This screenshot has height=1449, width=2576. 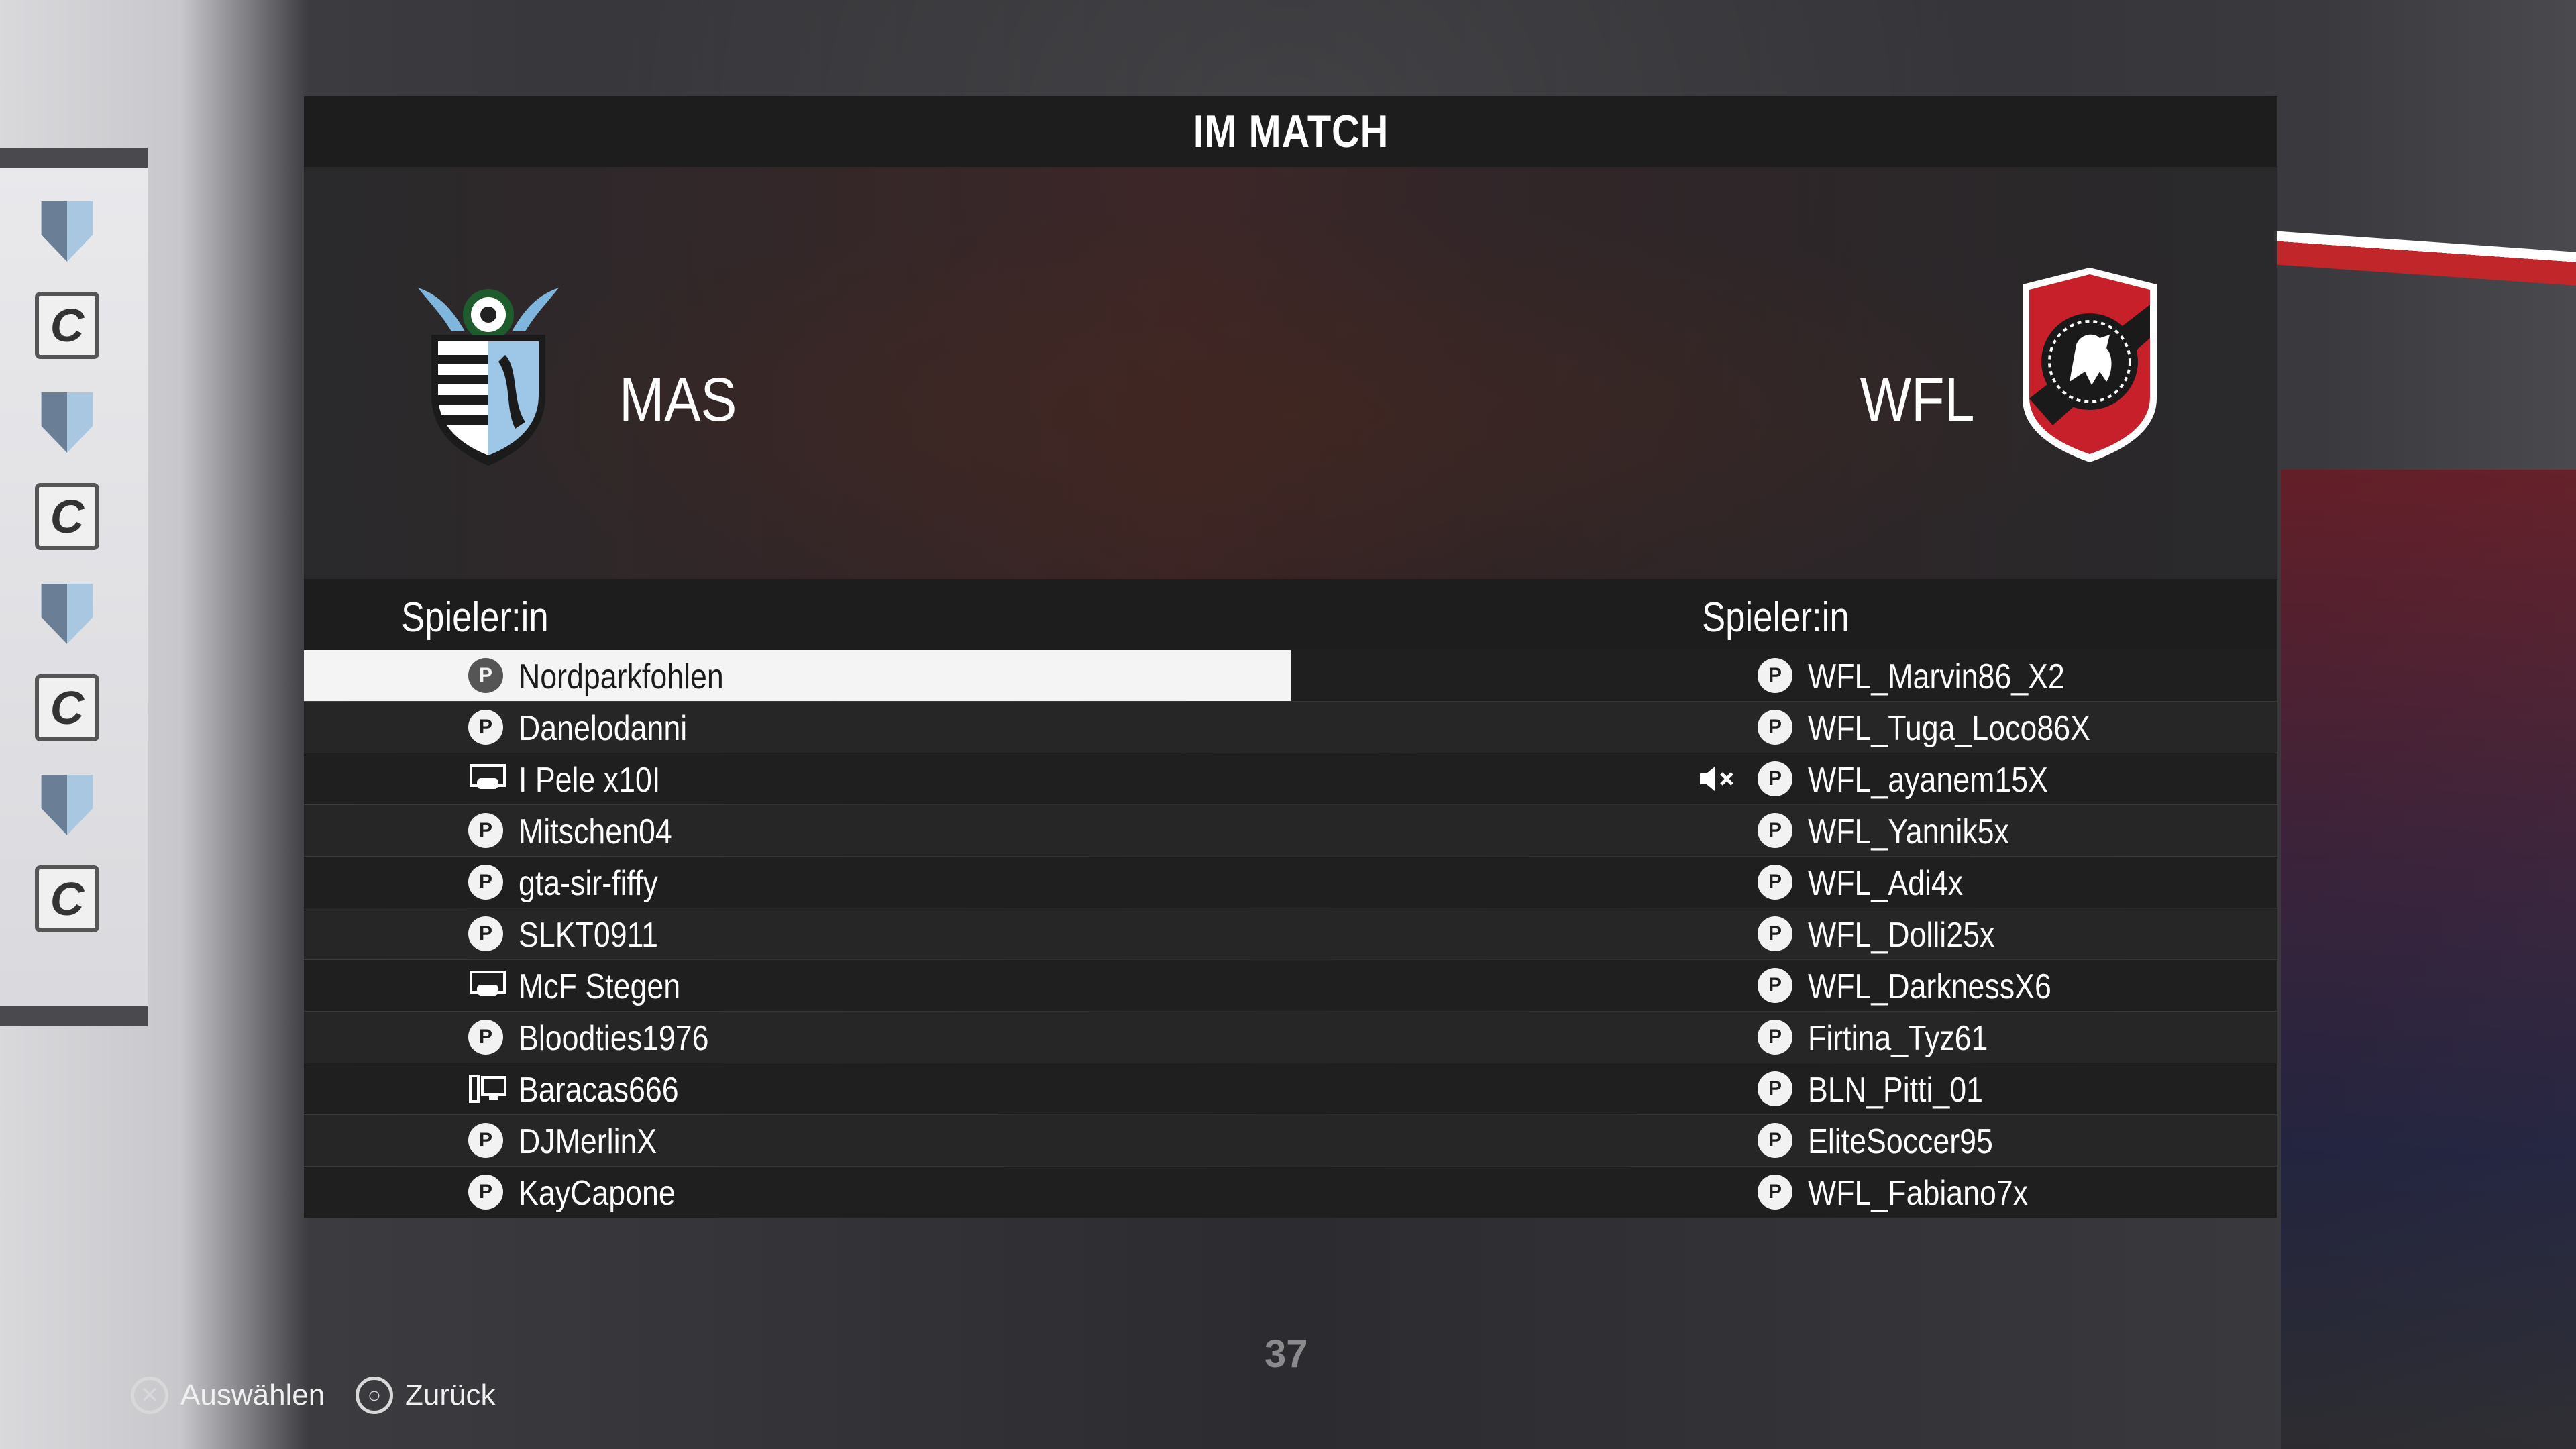 I want to click on player-name: WFL_ayanem15X, so click(x=1928, y=780).